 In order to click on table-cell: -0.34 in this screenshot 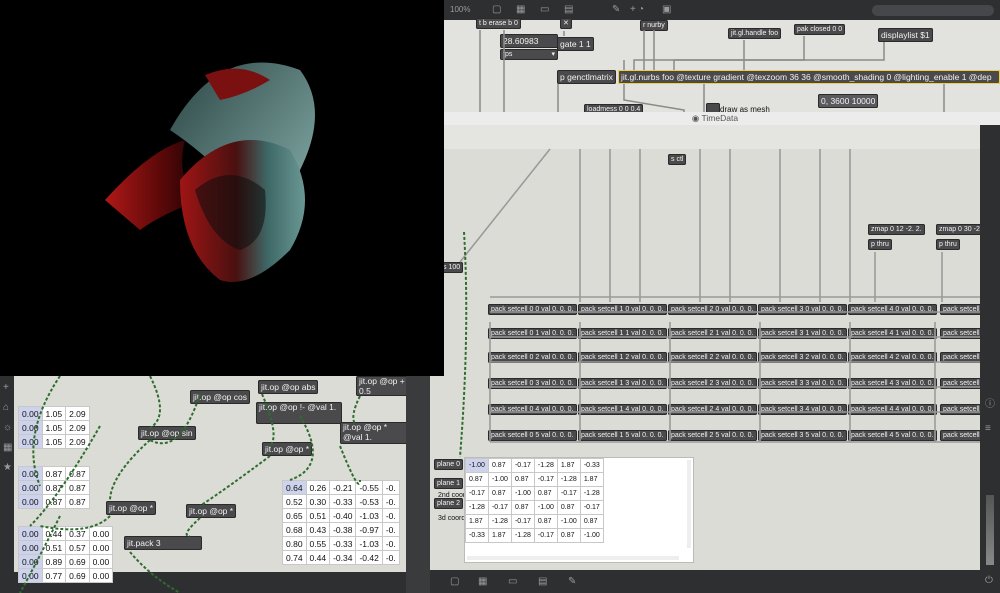, I will do `click(343, 557)`.